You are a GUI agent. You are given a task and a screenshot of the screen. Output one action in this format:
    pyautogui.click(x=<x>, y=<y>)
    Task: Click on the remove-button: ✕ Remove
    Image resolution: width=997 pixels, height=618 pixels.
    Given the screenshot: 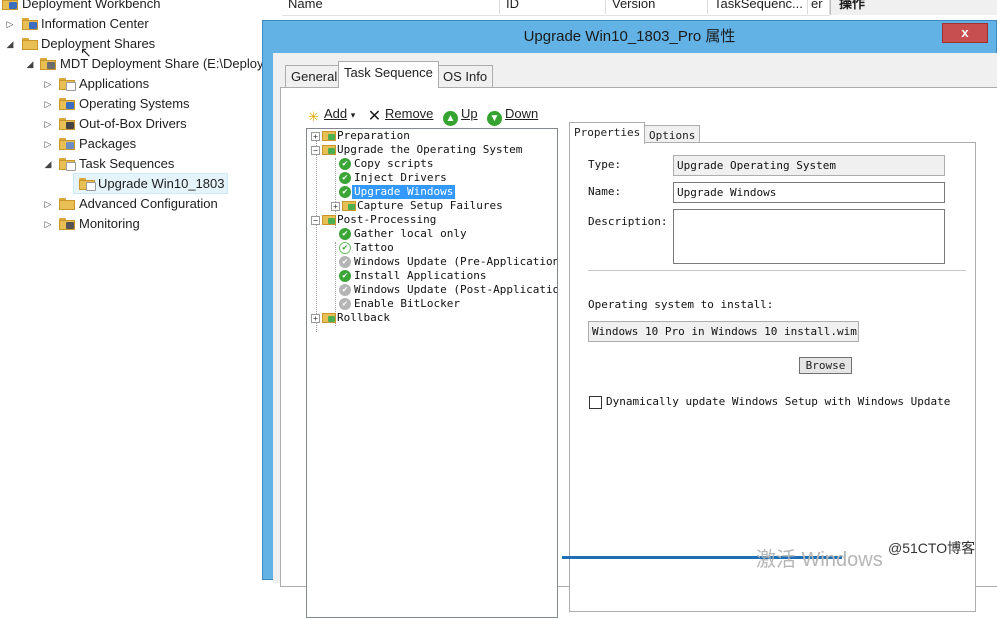 What is the action you would take?
    pyautogui.click(x=400, y=114)
    